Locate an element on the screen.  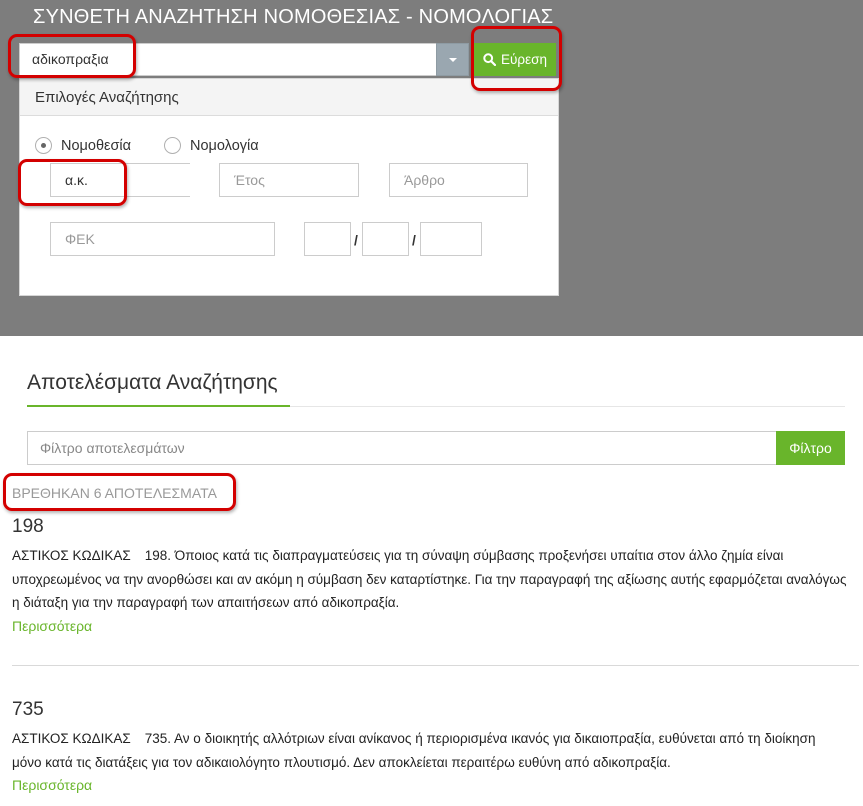
search-input: αδικοπραξια is located at coordinates (228, 59).